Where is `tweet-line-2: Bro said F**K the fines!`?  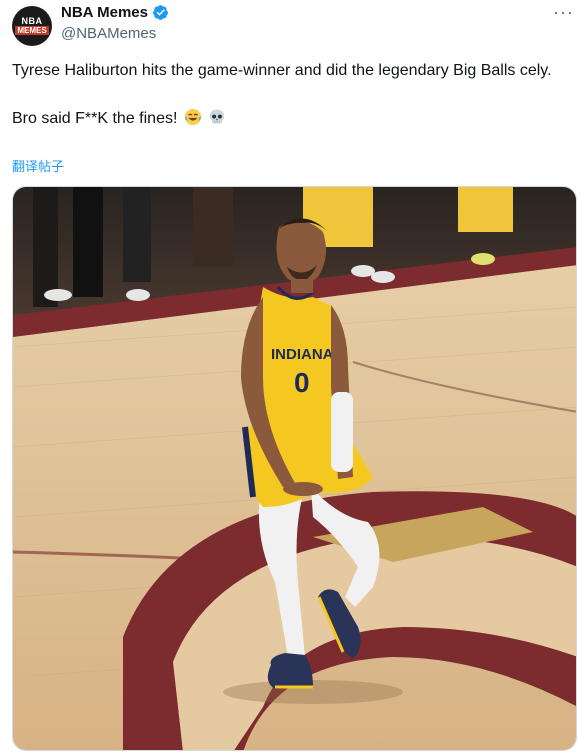 tweet-line-2: Bro said F**K the fines! is located at coordinates (95, 118).